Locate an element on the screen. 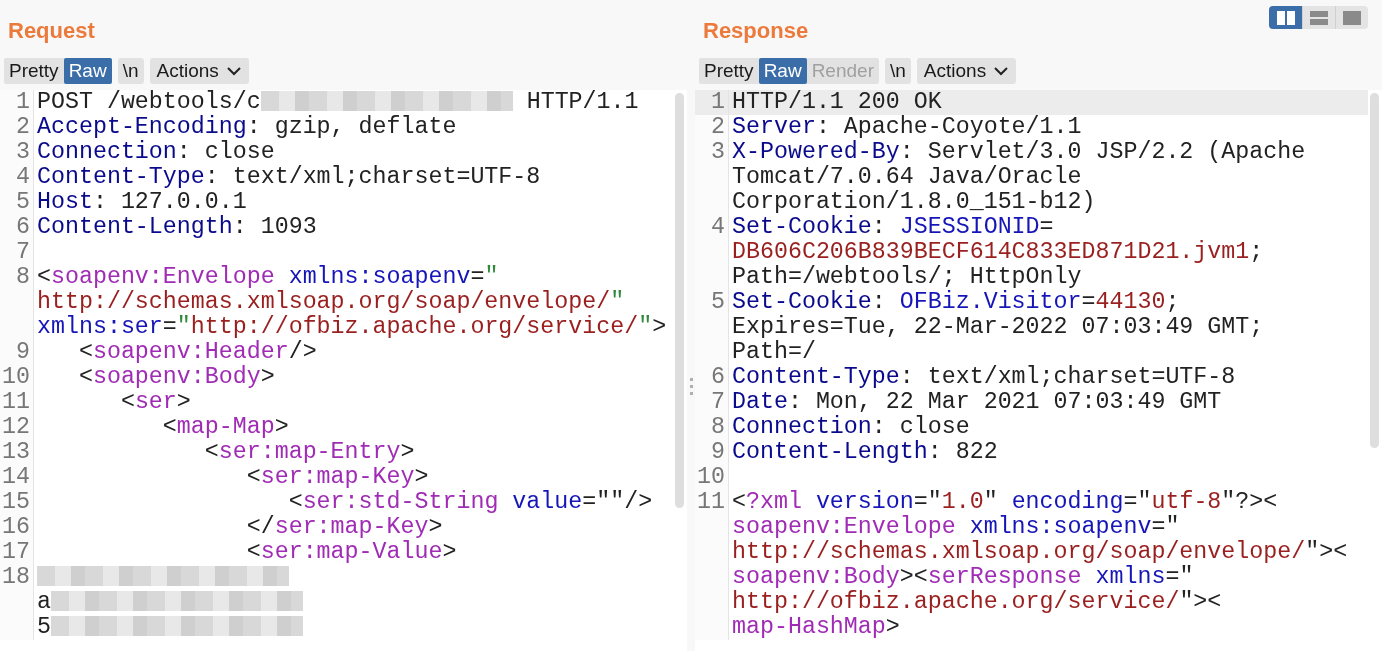 This screenshot has width=1382, height=651. line-number: 12 is located at coordinates (17, 427).